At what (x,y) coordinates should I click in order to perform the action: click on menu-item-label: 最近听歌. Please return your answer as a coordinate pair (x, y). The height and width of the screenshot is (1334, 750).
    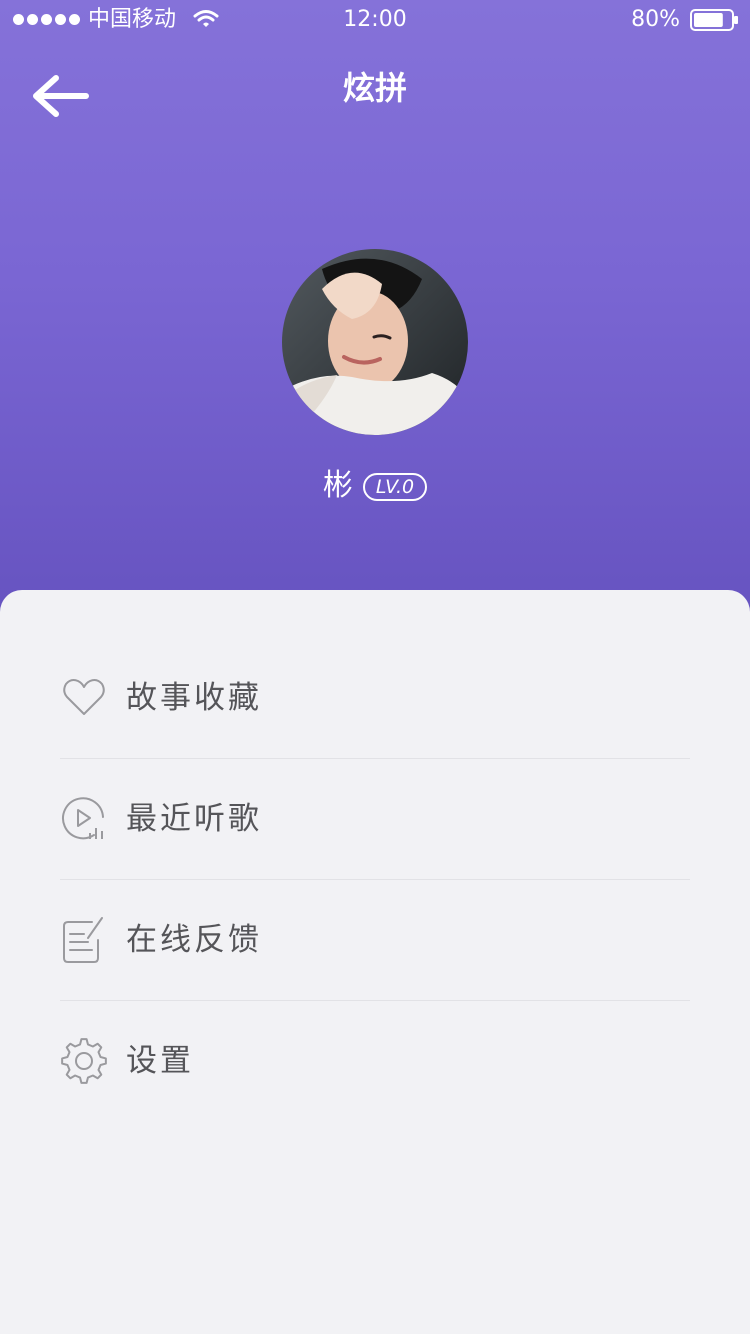
    Looking at the image, I should click on (194, 819).